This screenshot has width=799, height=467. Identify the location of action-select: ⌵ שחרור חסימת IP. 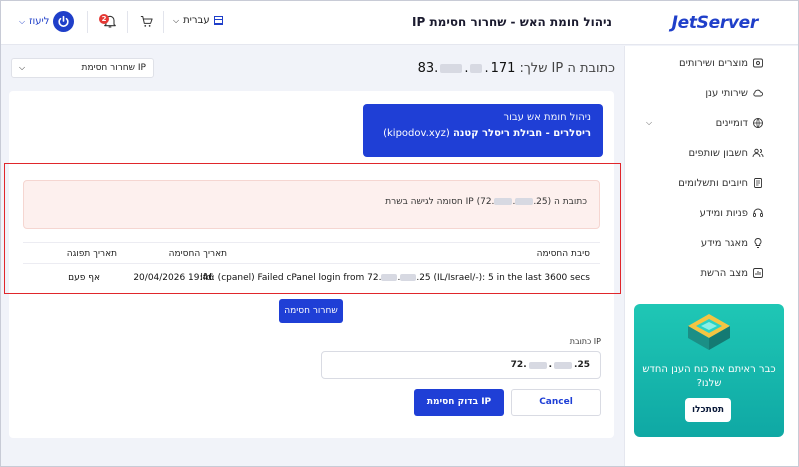
(82, 68).